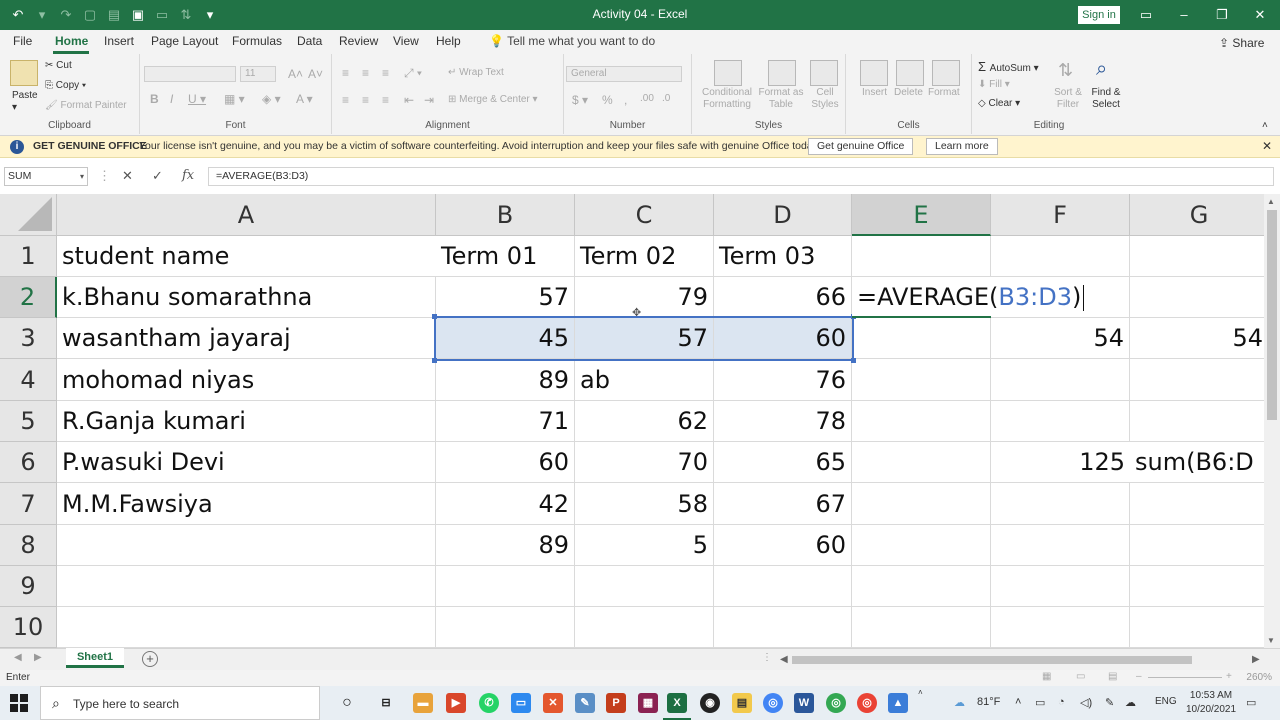 Image resolution: width=1280 pixels, height=720 pixels. Describe the element at coordinates (804, 703) in the screenshot. I see `word-icon: W` at that location.